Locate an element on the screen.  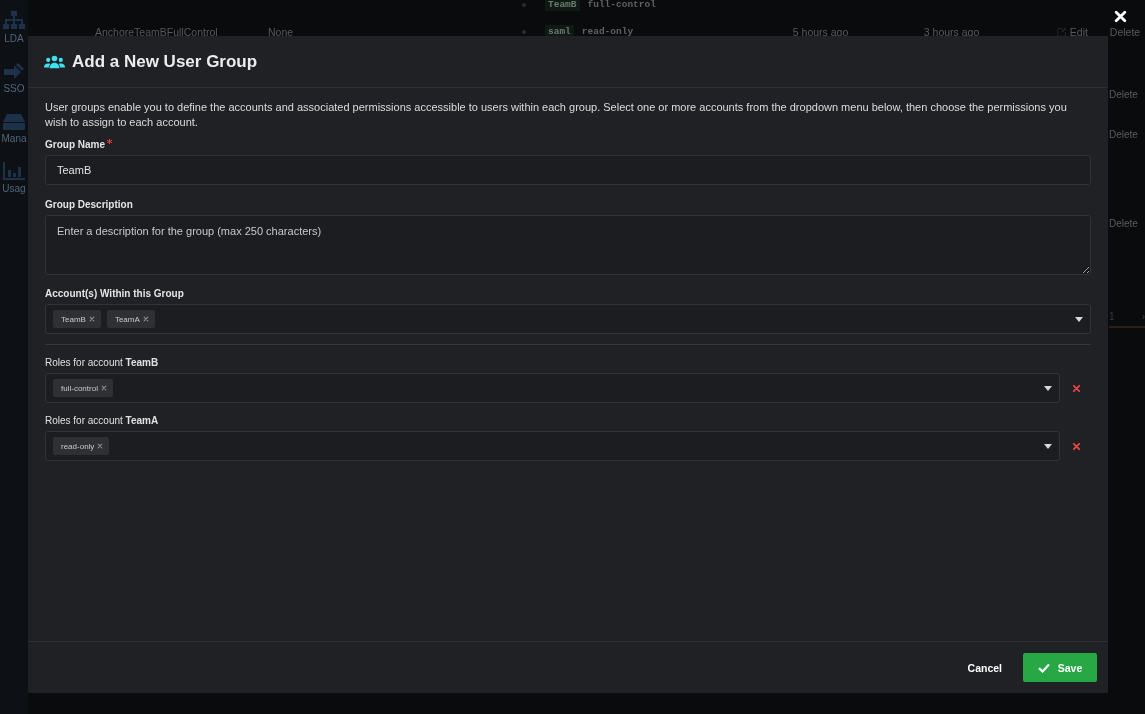
role-text: read-only is located at coordinates (608, 31).